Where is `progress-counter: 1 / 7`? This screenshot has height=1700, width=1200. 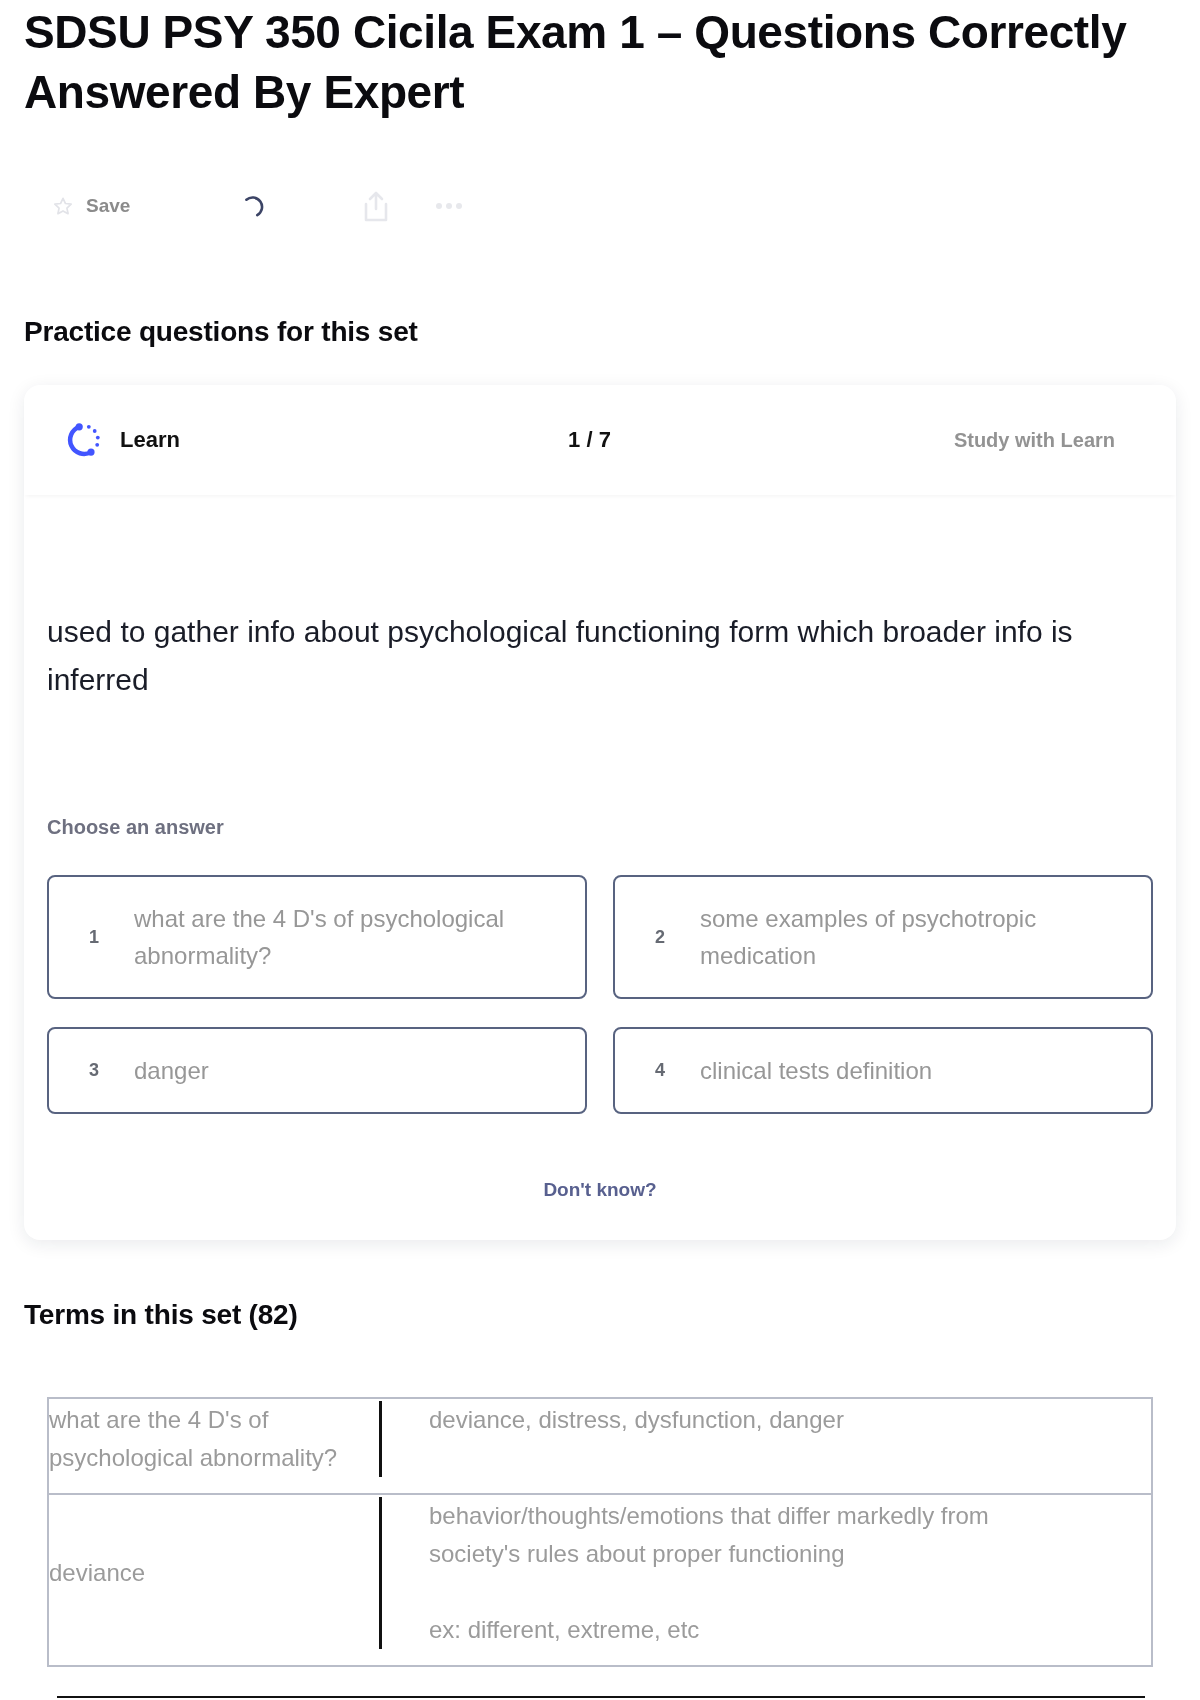 progress-counter: 1 / 7 is located at coordinates (589, 440).